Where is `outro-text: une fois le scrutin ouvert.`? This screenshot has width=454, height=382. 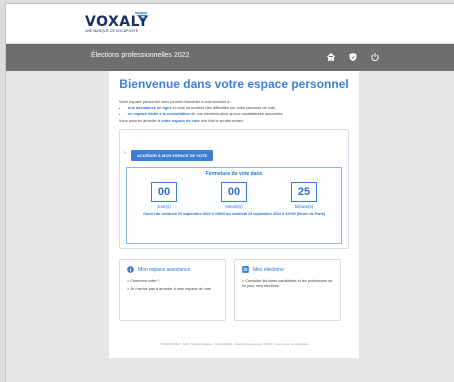 outro-text: une fois le scrutin ouvert. is located at coordinates (222, 120).